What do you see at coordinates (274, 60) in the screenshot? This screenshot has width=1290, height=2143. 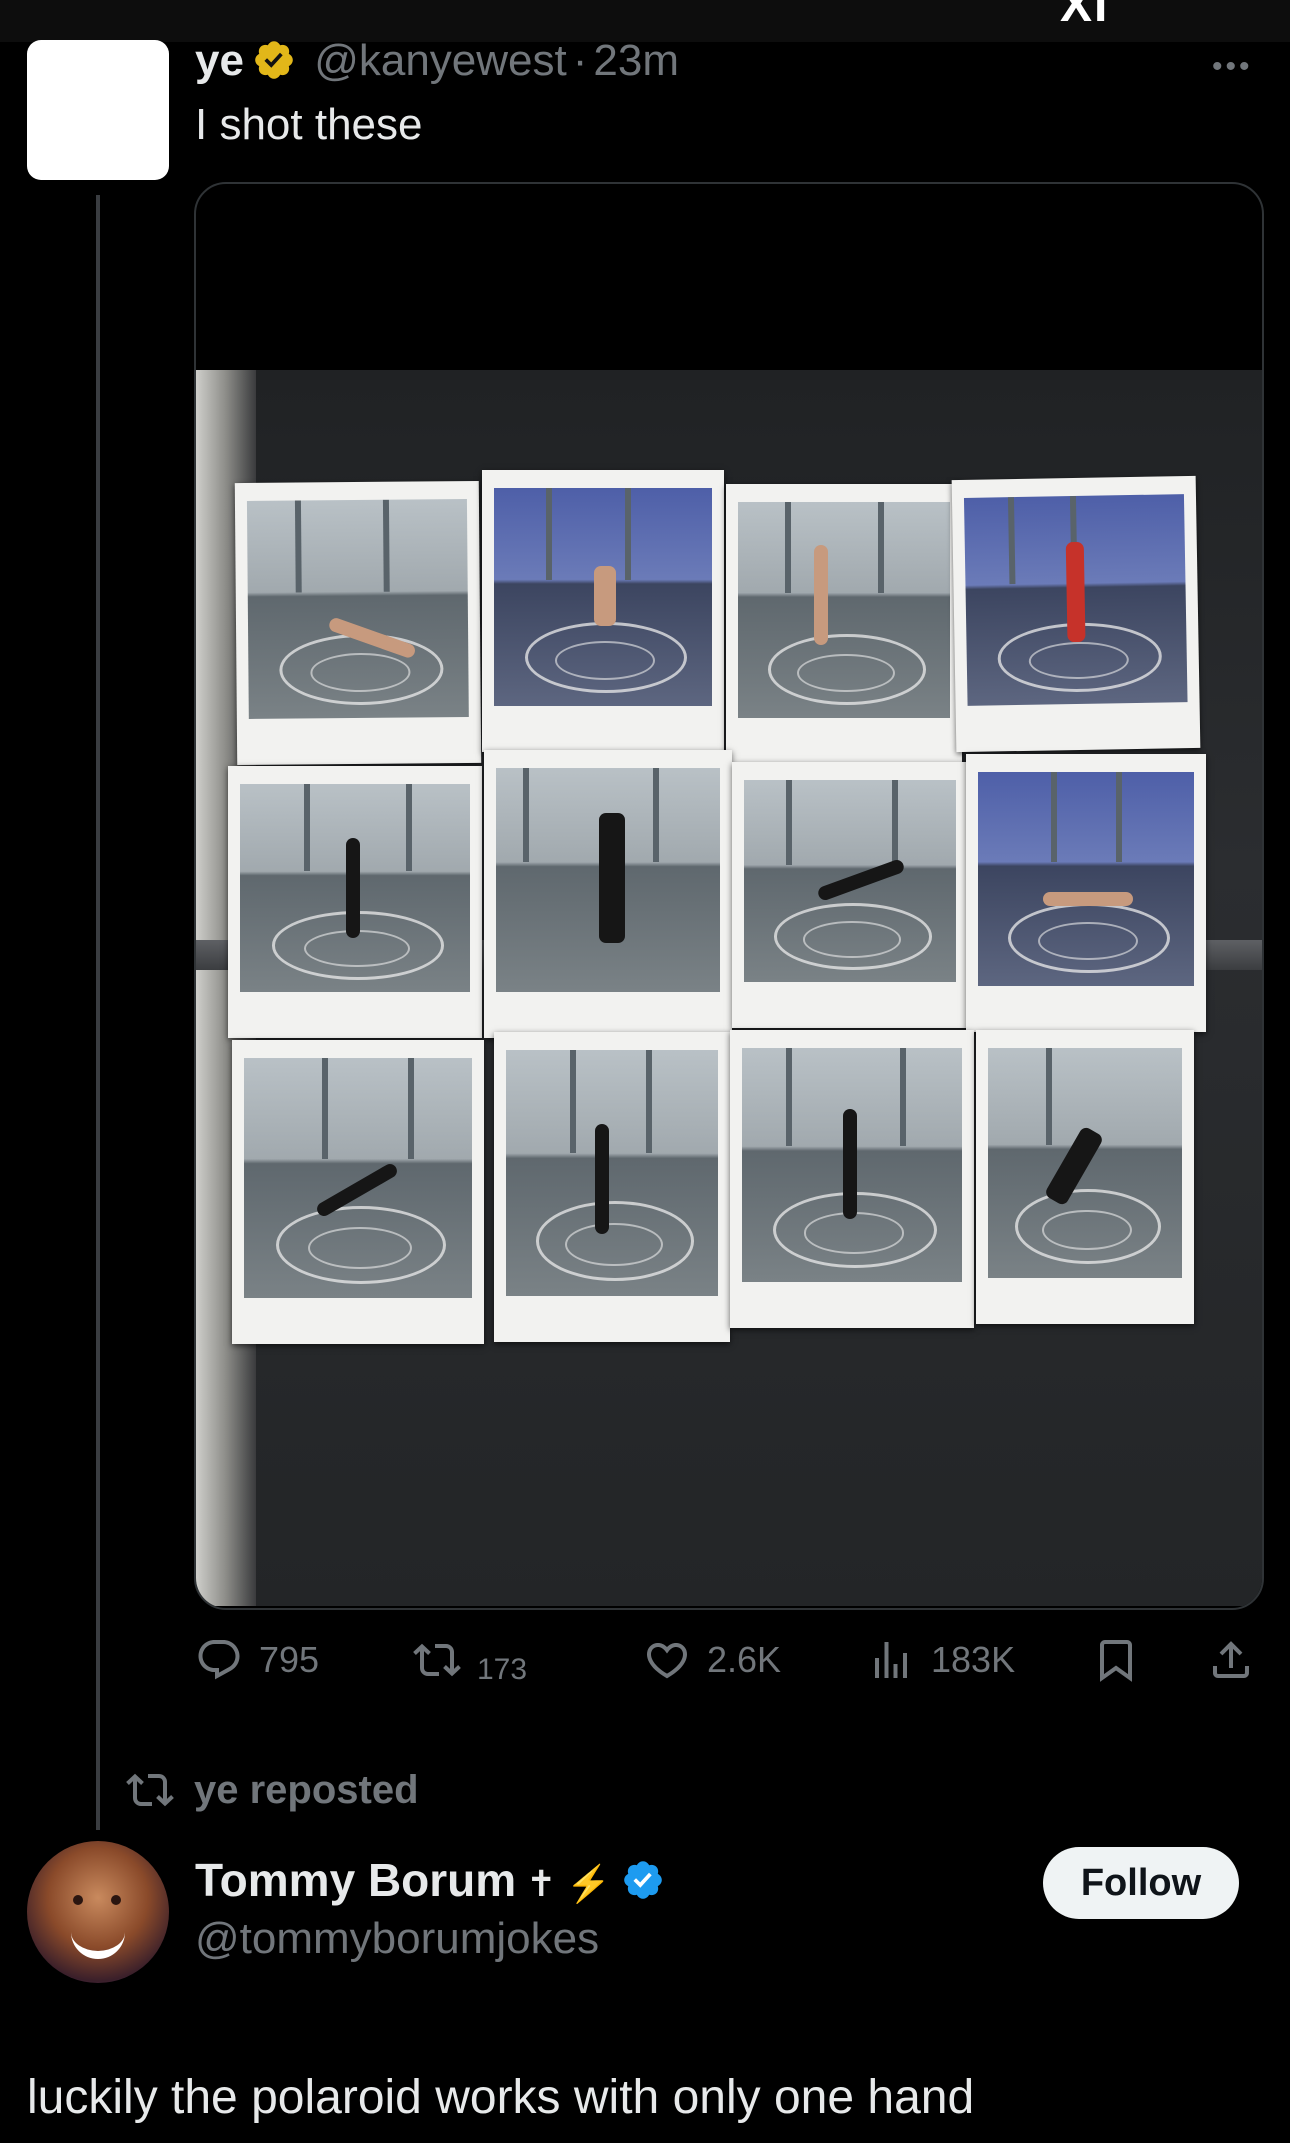 I see `verified-gold-icon` at bounding box center [274, 60].